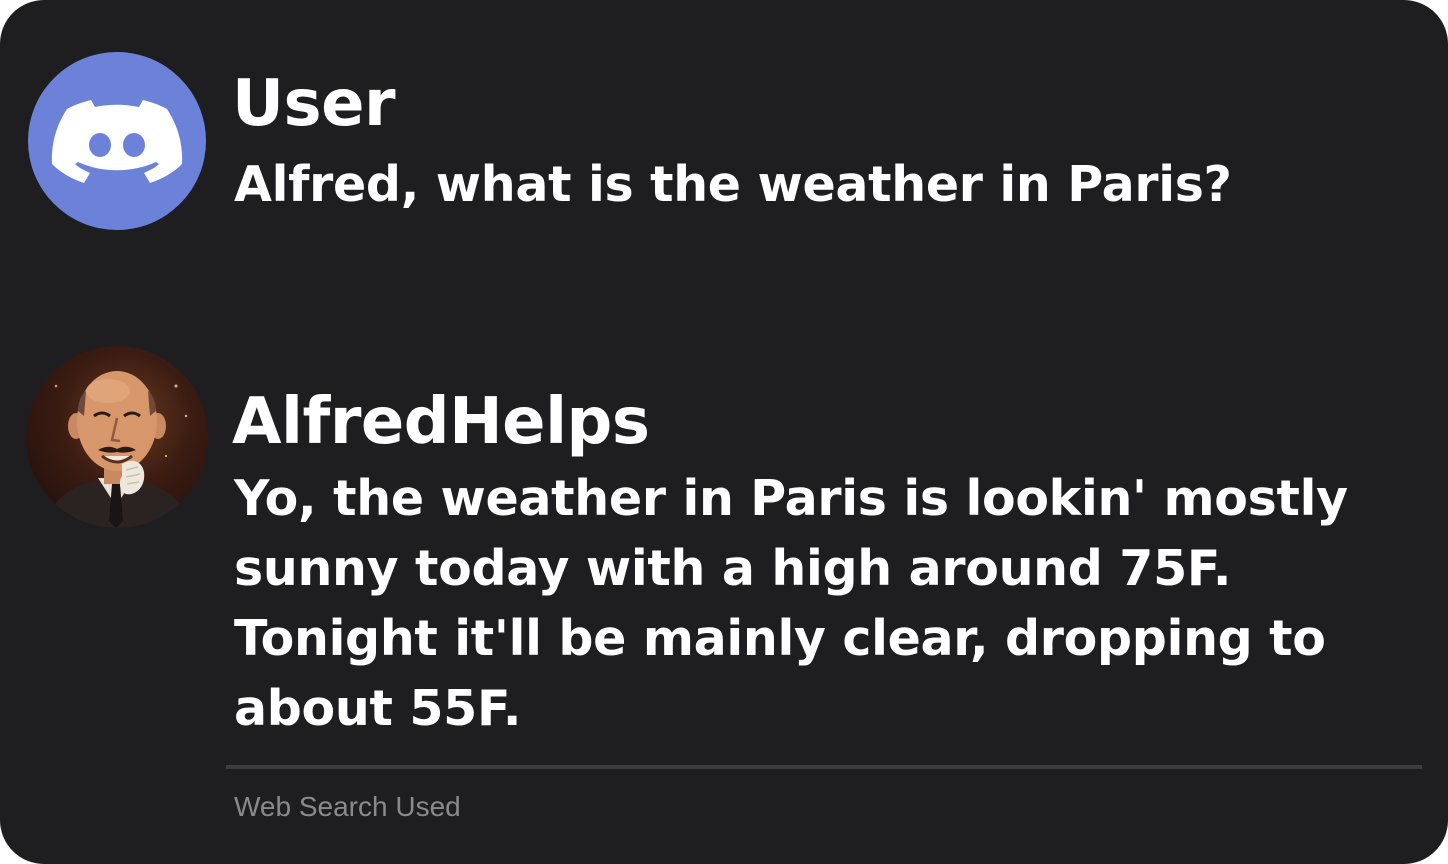 The width and height of the screenshot is (1448, 864). I want to click on footer-divider, so click(824, 767).